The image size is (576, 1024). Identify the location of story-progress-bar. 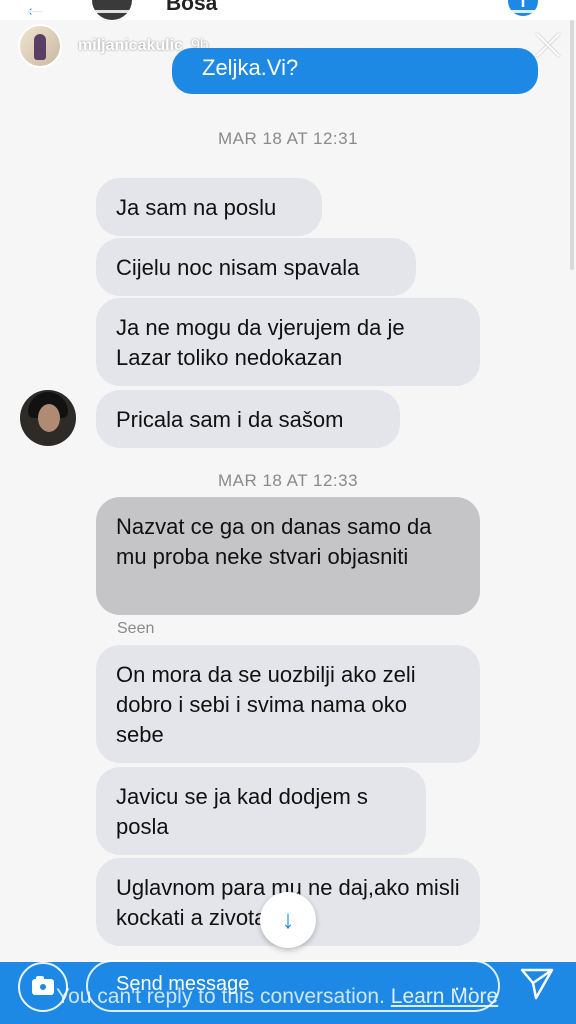
(288, 11).